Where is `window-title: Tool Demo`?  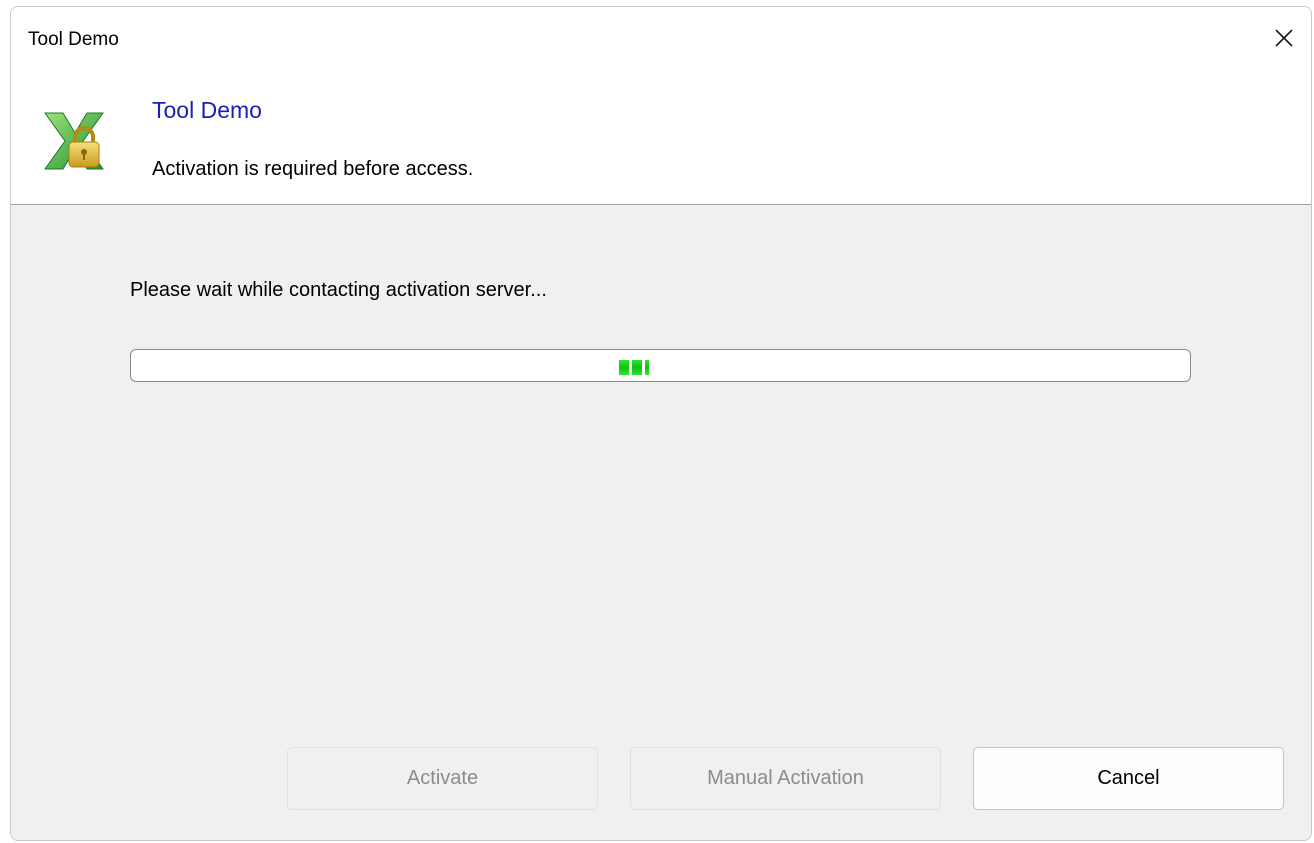 window-title: Tool Demo is located at coordinates (73, 39).